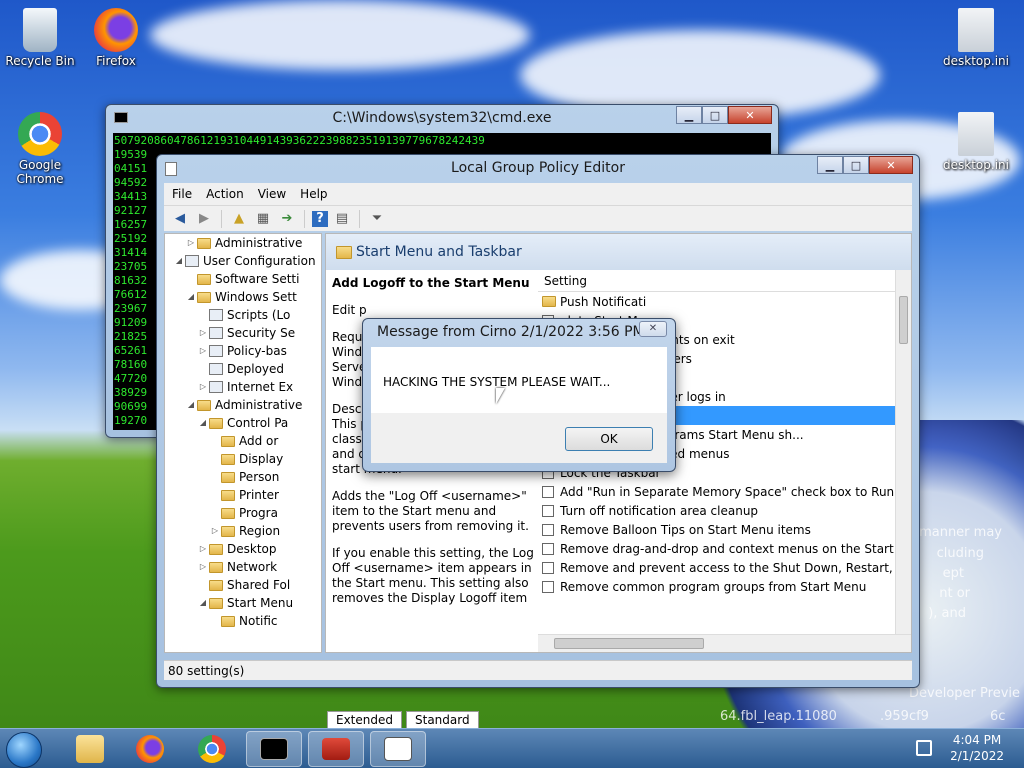 This screenshot has width=1024, height=768. Describe the element at coordinates (653, 329) in the screenshot. I see `dialog-close-button: ✕` at that location.